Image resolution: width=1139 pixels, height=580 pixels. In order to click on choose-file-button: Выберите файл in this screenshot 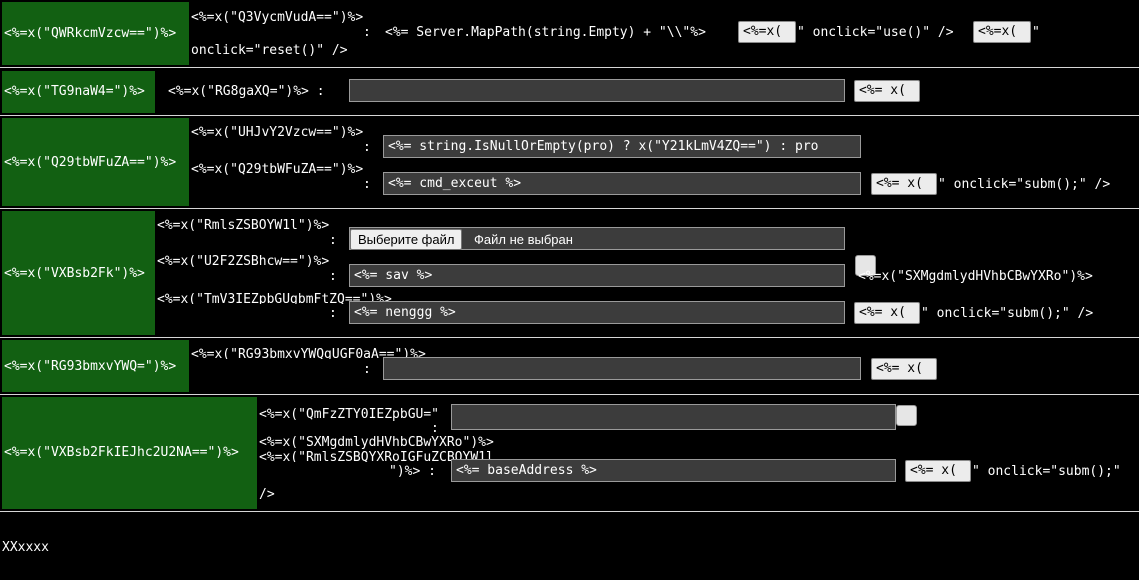, I will do `click(406, 239)`.